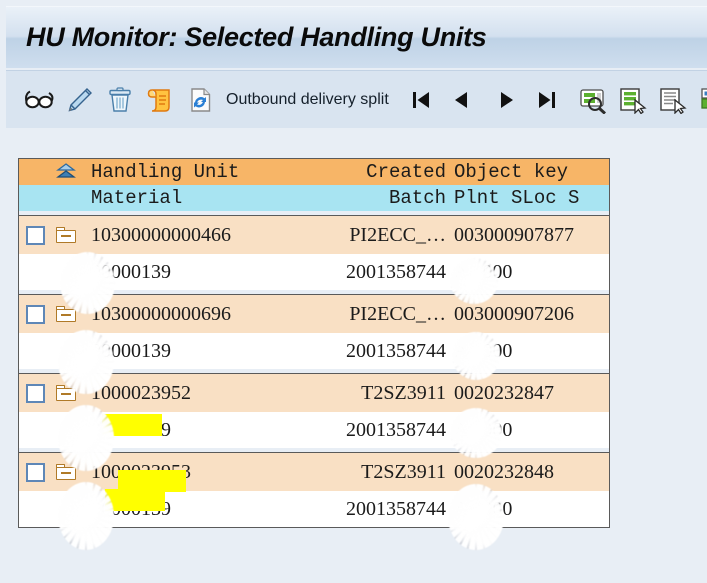 Image resolution: width=707 pixels, height=583 pixels. I want to click on column-header-handling-unit: Handling Unit, so click(160, 172).